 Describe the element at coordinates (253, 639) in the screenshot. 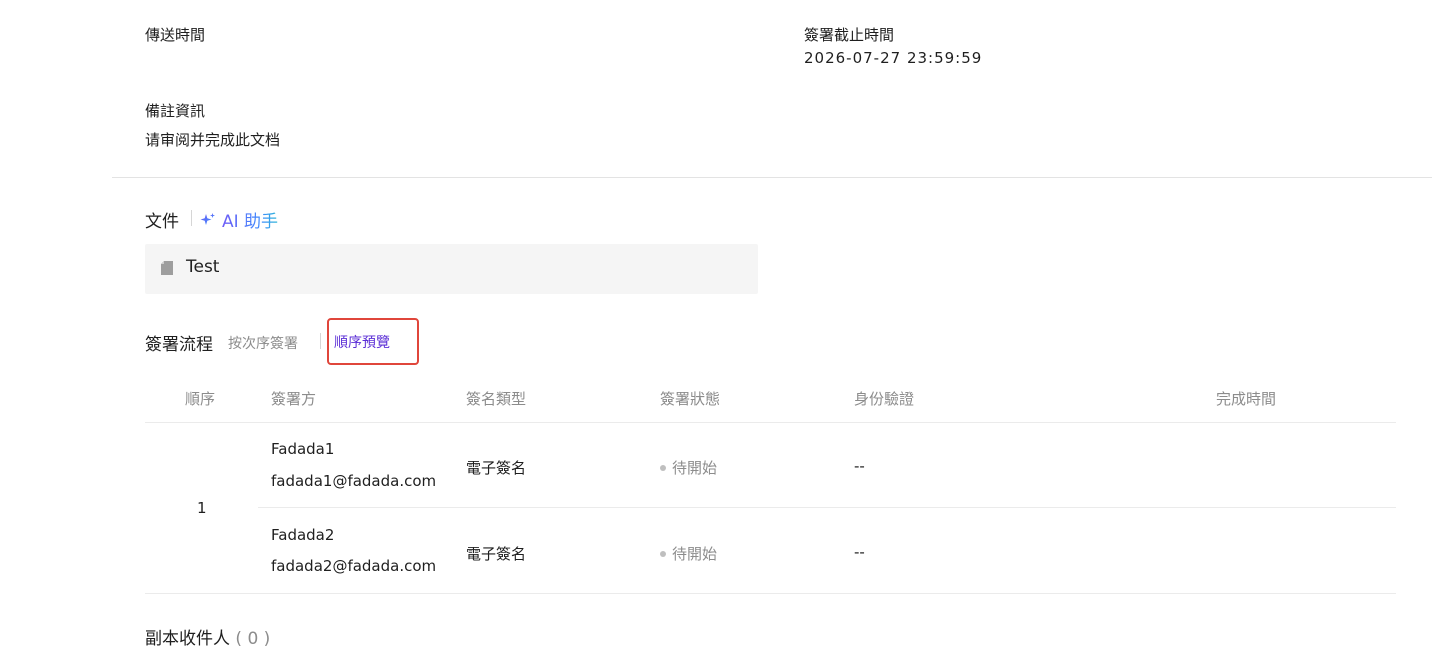

I see `cc-recipients-count: ( 0 )` at that location.